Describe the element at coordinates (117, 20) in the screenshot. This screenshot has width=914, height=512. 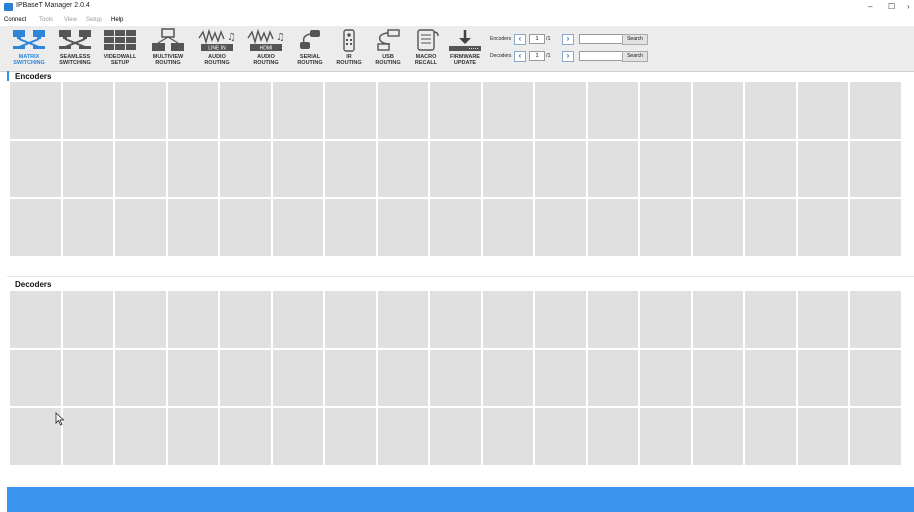
I see `menu-help: Help` at that location.